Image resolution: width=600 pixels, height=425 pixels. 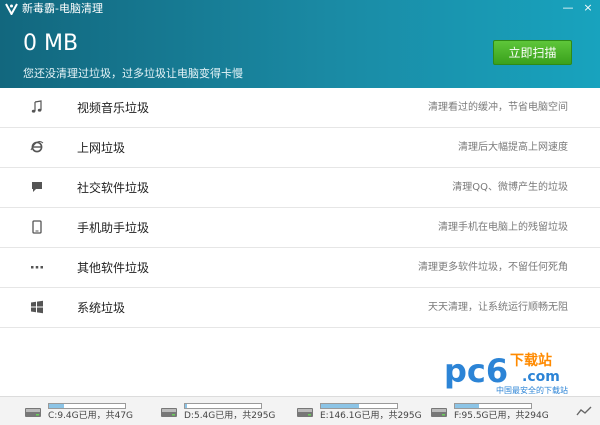 What do you see at coordinates (498, 107) in the screenshot?
I see `category-description: 清理看过的缓冲，节省电脑空间` at bounding box center [498, 107].